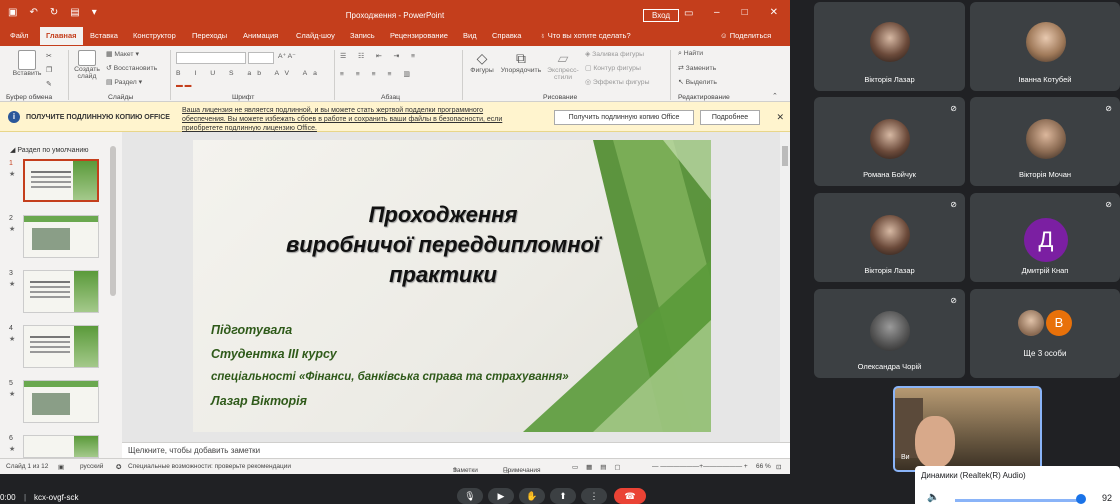 Image resolution: width=1120 pixels, height=504 pixels. What do you see at coordinates (905, 457) in the screenshot?
I see `self-view-label: Ви` at bounding box center [905, 457].